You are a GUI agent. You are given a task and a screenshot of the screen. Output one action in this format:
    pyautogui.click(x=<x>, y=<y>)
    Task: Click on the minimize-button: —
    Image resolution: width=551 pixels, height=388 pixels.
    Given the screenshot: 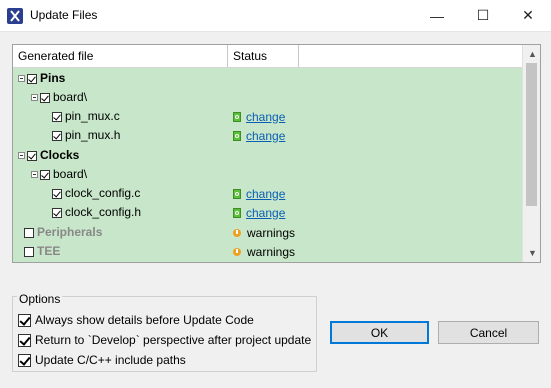 What is the action you would take?
    pyautogui.click(x=437, y=15)
    